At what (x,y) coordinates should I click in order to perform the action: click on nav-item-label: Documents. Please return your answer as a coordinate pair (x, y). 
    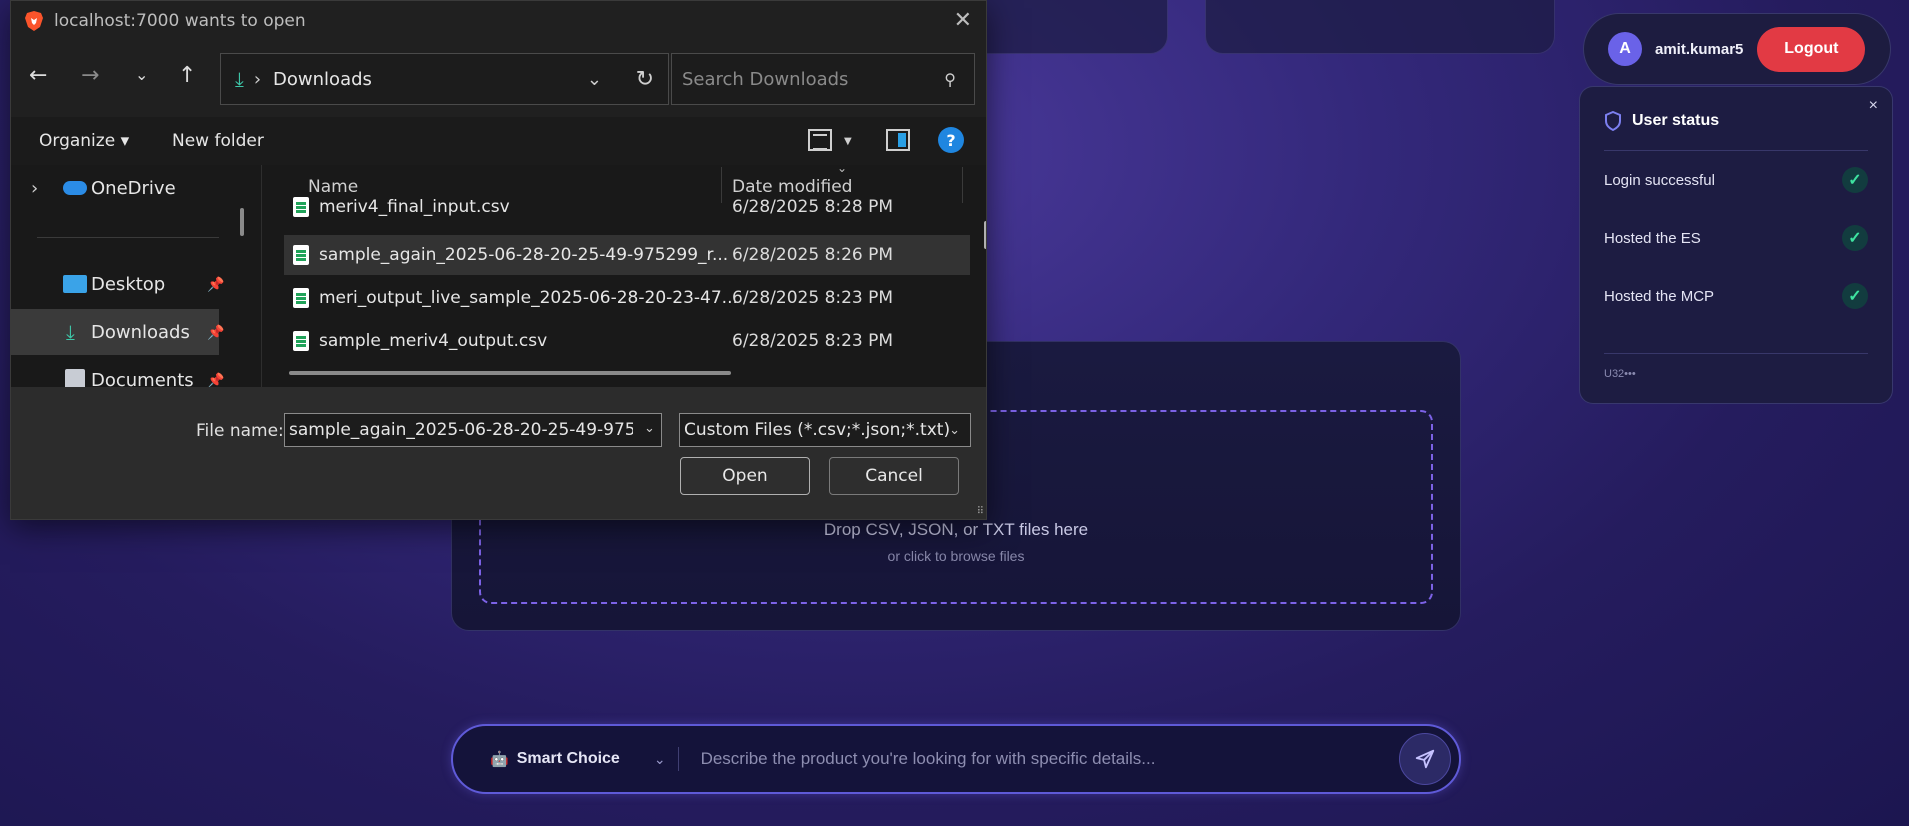
    Looking at the image, I should click on (142, 378).